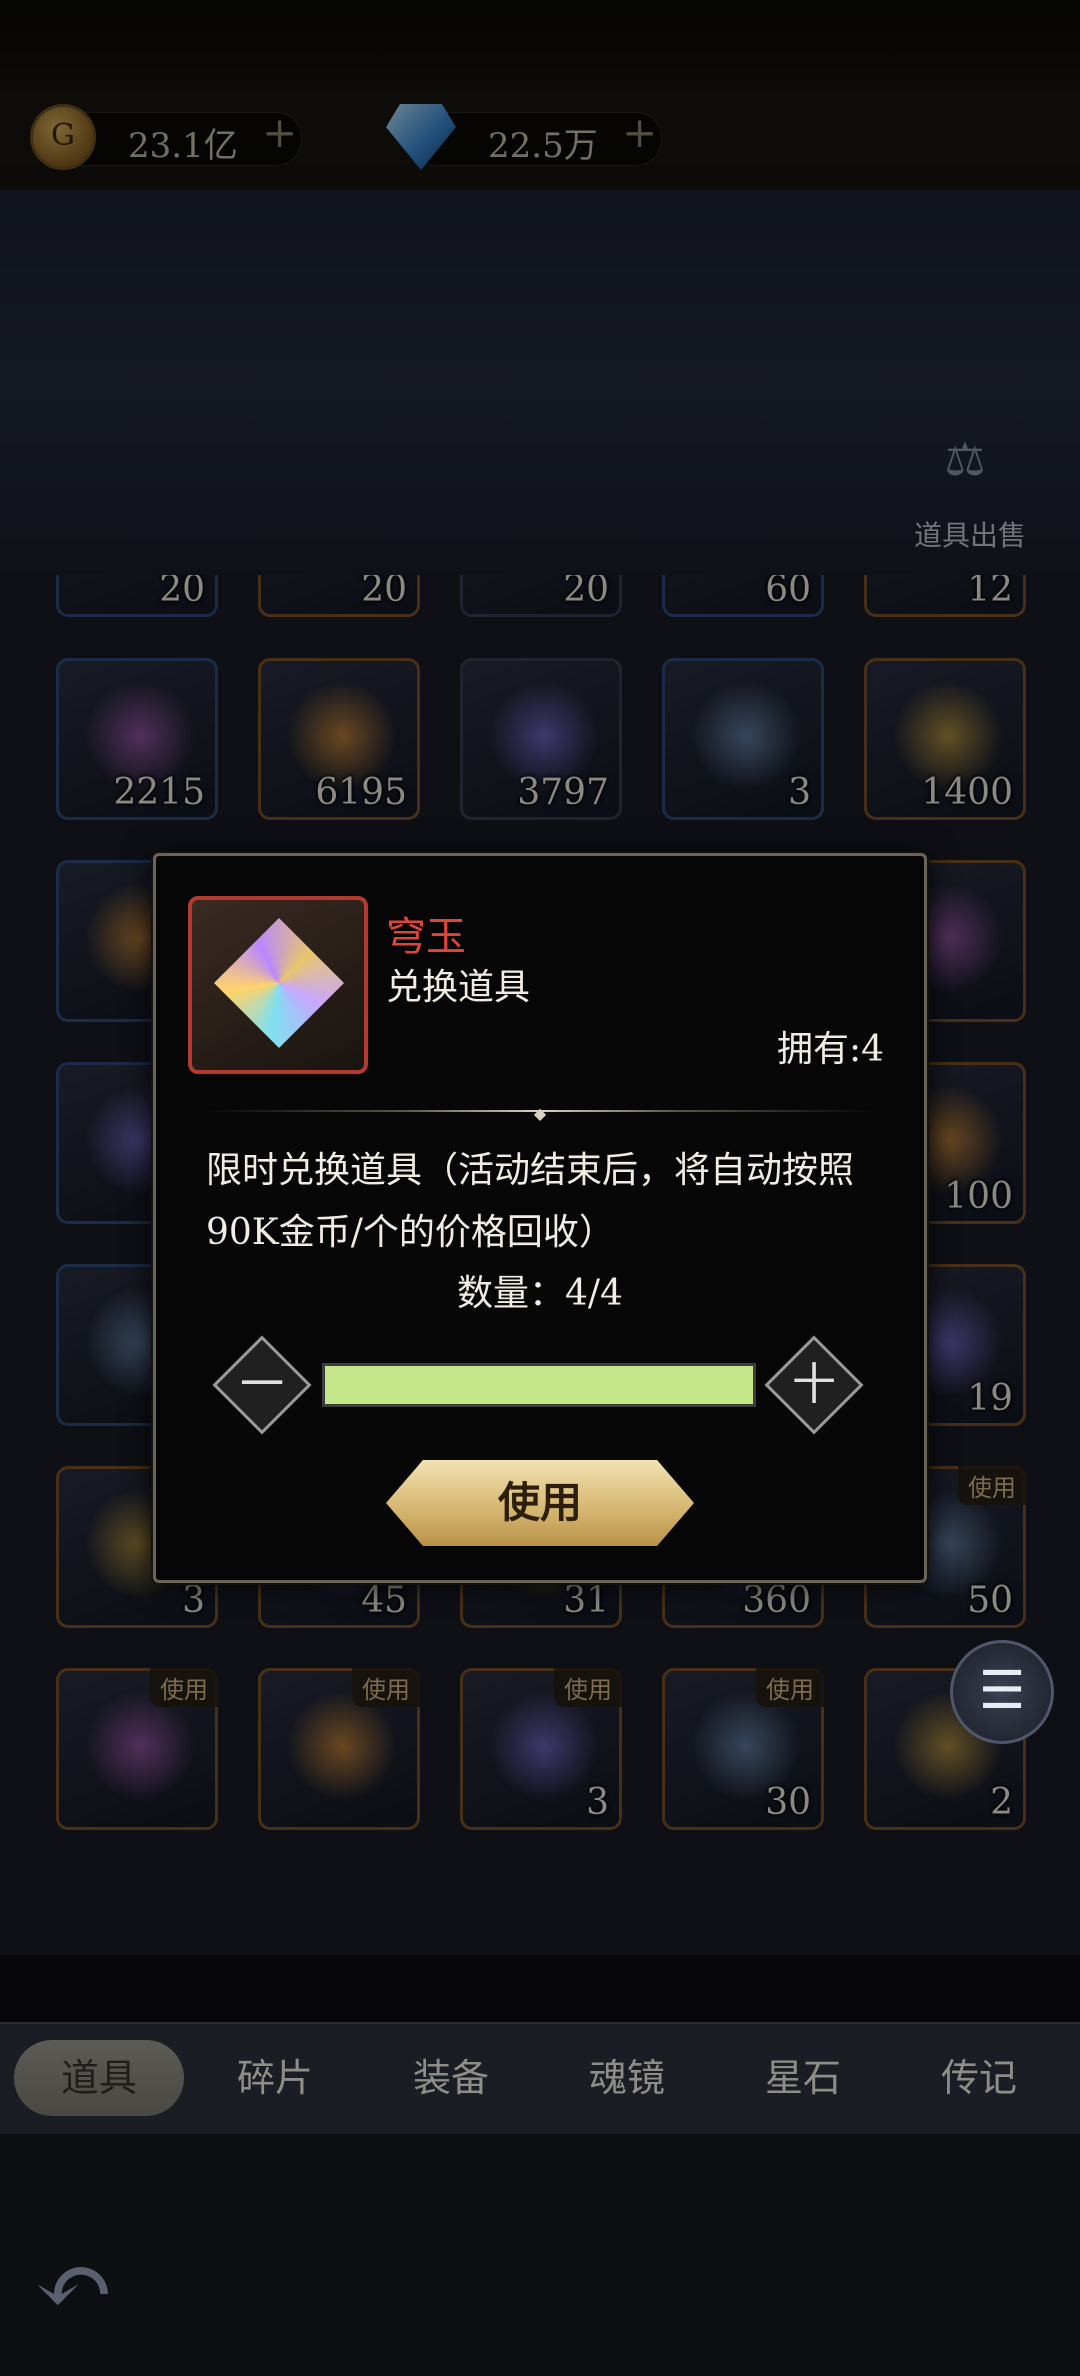 The width and height of the screenshot is (1080, 2376). I want to click on item-name: 穹玉, so click(426, 937).